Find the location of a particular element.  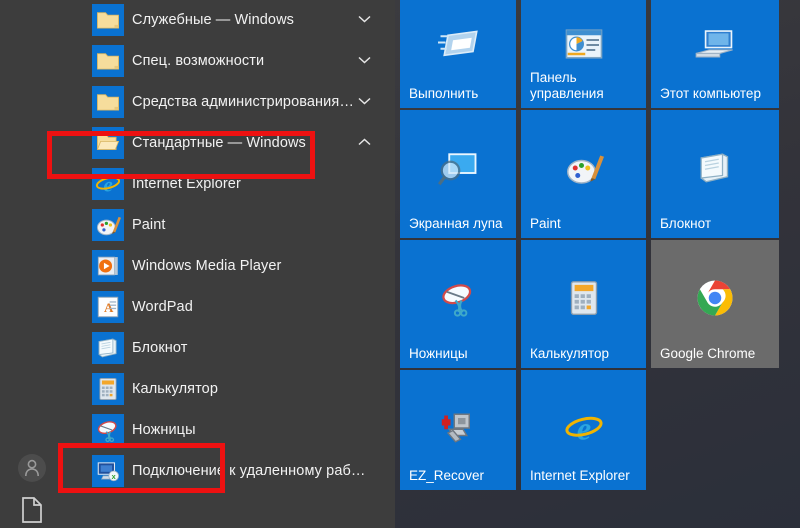

start-tile: Панель управления is located at coordinates (583, 54).